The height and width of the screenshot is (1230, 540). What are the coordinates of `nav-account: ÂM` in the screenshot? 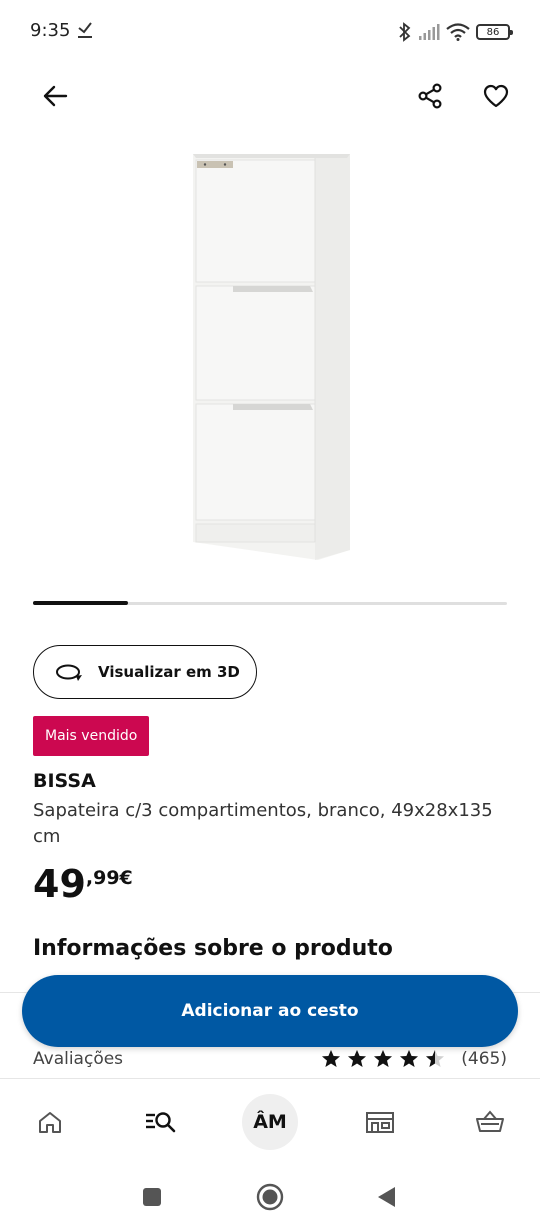 It's located at (270, 1122).